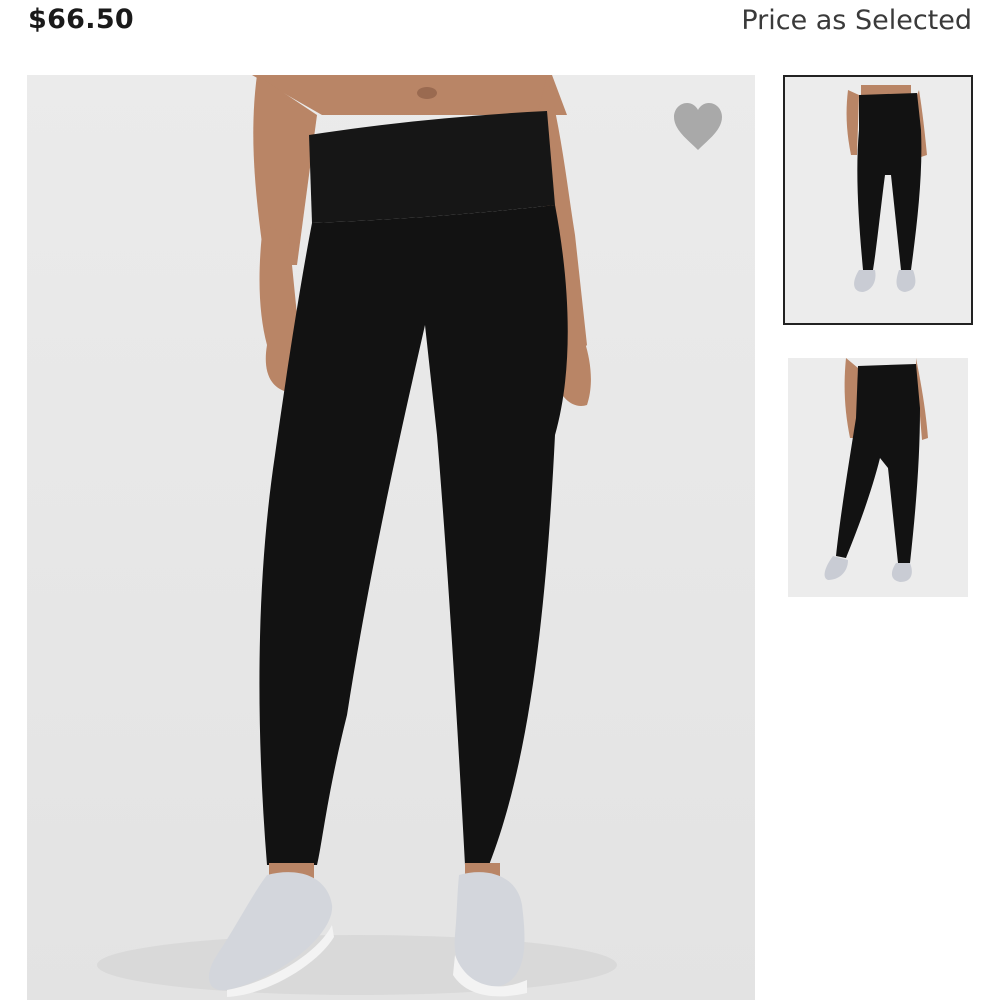  What do you see at coordinates (886, 188) in the screenshot?
I see `thumbnail-front-photo` at bounding box center [886, 188].